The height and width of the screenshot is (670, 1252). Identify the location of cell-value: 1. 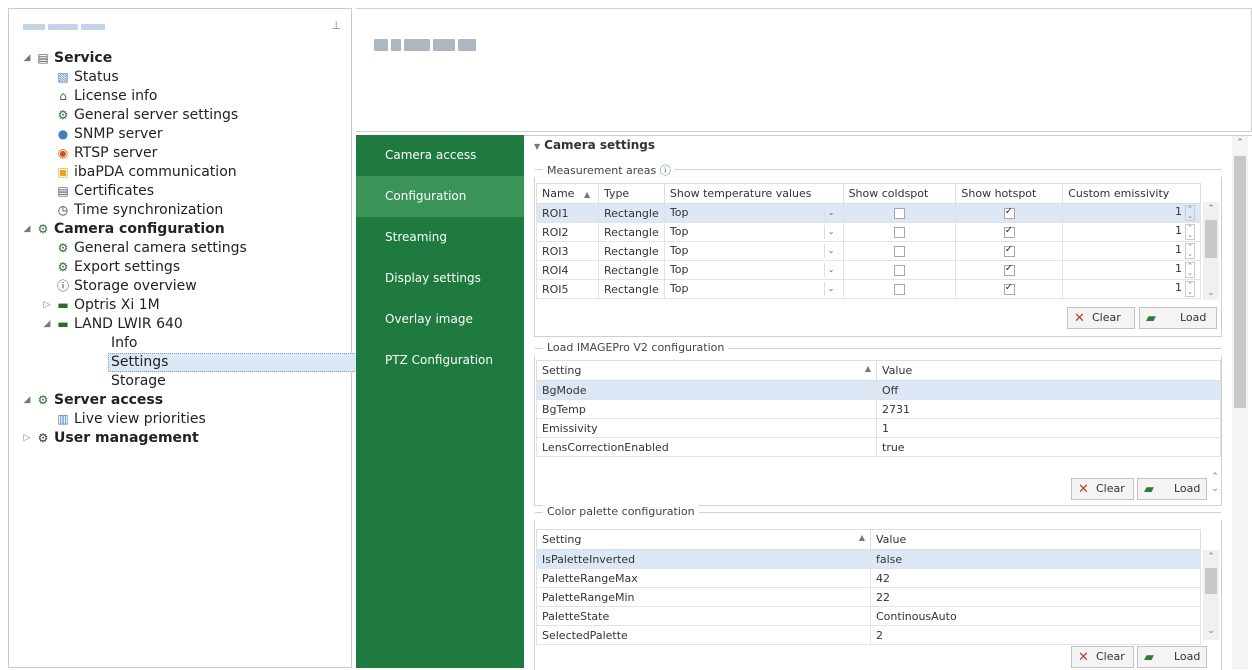
(1048, 428).